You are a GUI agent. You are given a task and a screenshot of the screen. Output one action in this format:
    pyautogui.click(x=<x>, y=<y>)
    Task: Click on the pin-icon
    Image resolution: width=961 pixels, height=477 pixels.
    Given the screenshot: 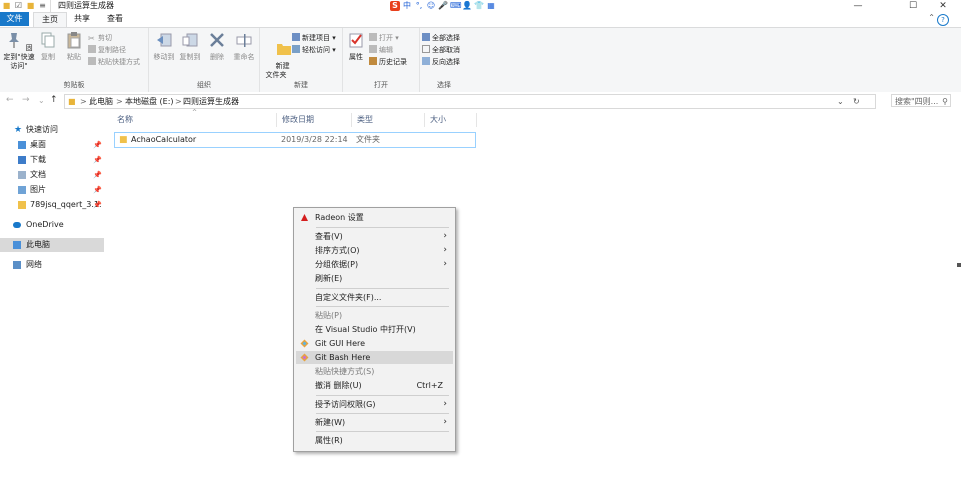 What is the action you would take?
    pyautogui.click(x=14, y=40)
    